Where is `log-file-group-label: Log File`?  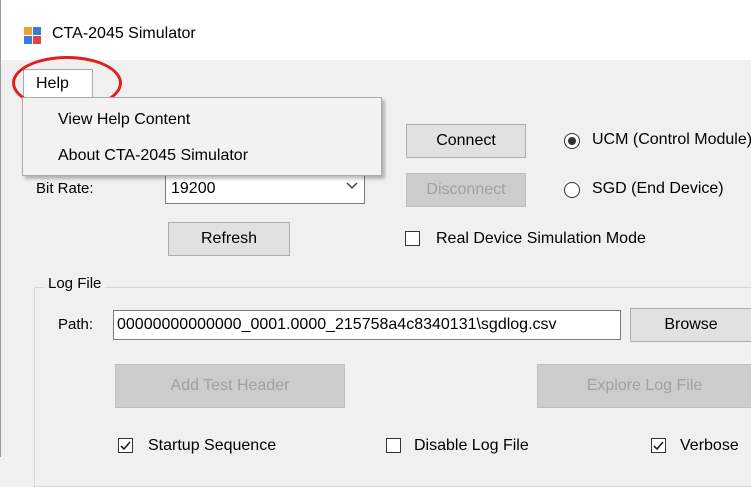 log-file-group-label: Log File is located at coordinates (75, 283).